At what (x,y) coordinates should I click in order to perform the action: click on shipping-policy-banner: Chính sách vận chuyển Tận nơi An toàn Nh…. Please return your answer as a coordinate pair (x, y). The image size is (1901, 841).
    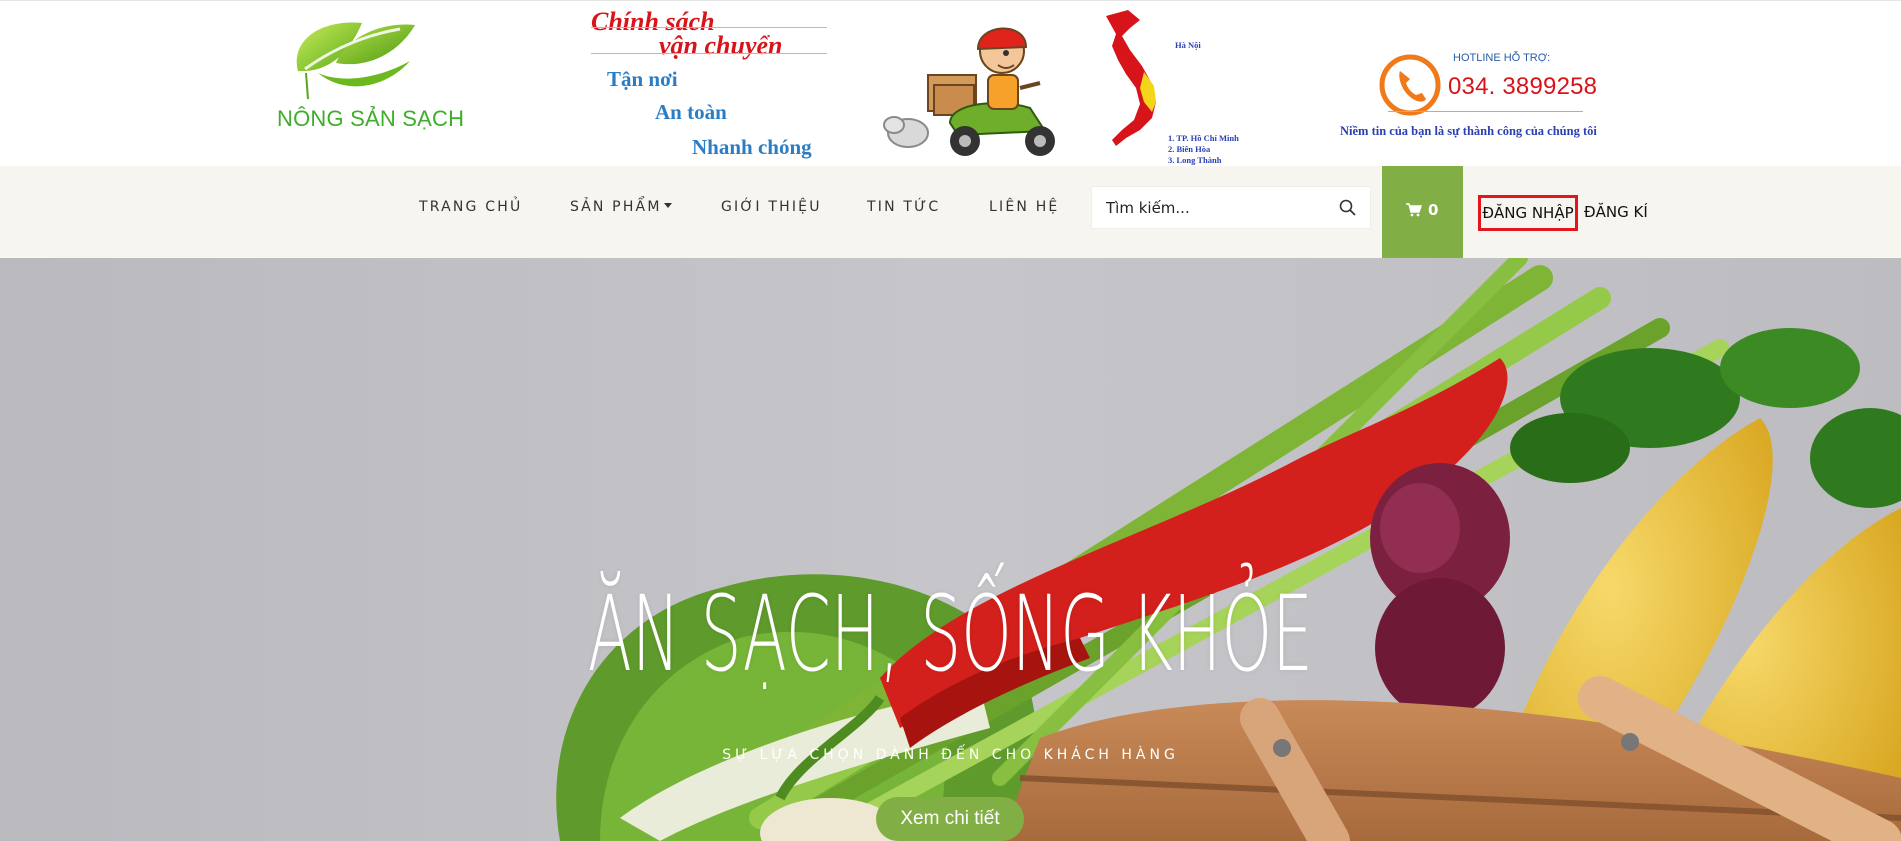
    Looking at the image, I should click on (706, 86).